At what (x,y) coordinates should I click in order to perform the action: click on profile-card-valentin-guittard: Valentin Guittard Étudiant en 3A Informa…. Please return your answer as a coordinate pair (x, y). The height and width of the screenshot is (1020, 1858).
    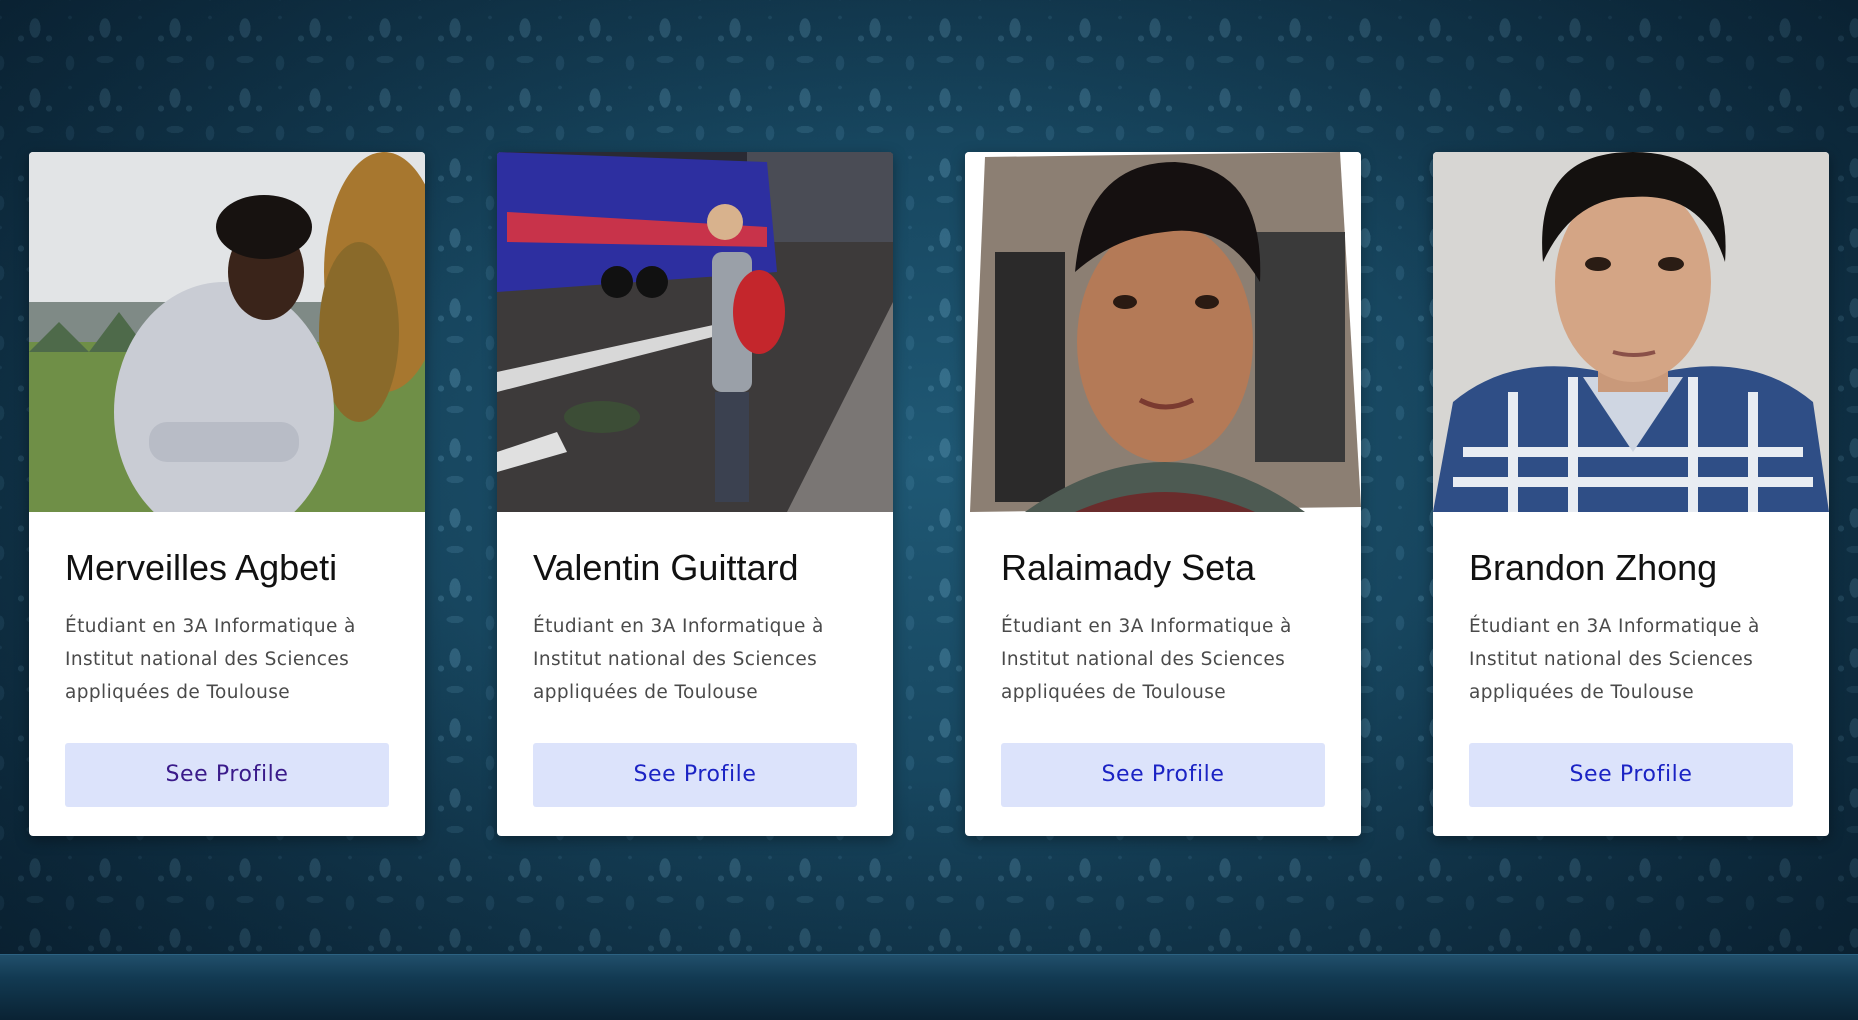
    Looking at the image, I should click on (695, 494).